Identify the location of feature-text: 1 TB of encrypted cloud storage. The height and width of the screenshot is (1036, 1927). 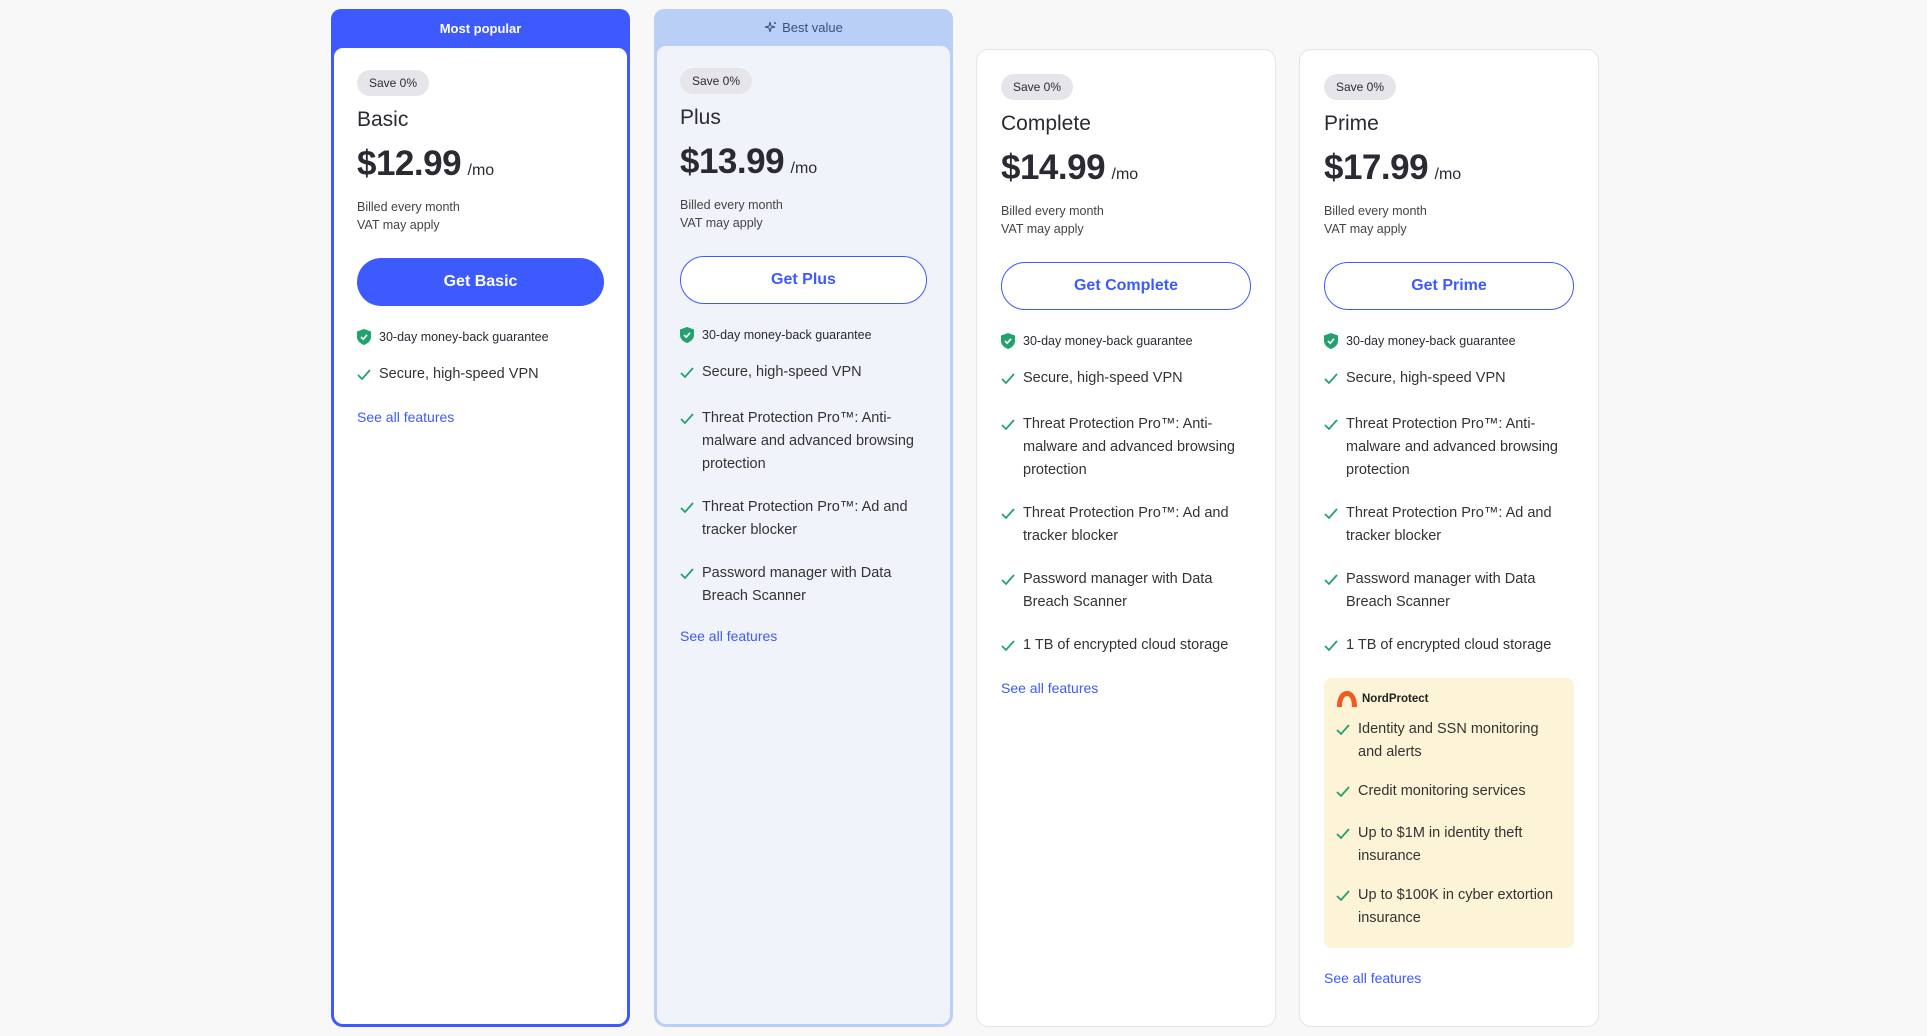
(1126, 645).